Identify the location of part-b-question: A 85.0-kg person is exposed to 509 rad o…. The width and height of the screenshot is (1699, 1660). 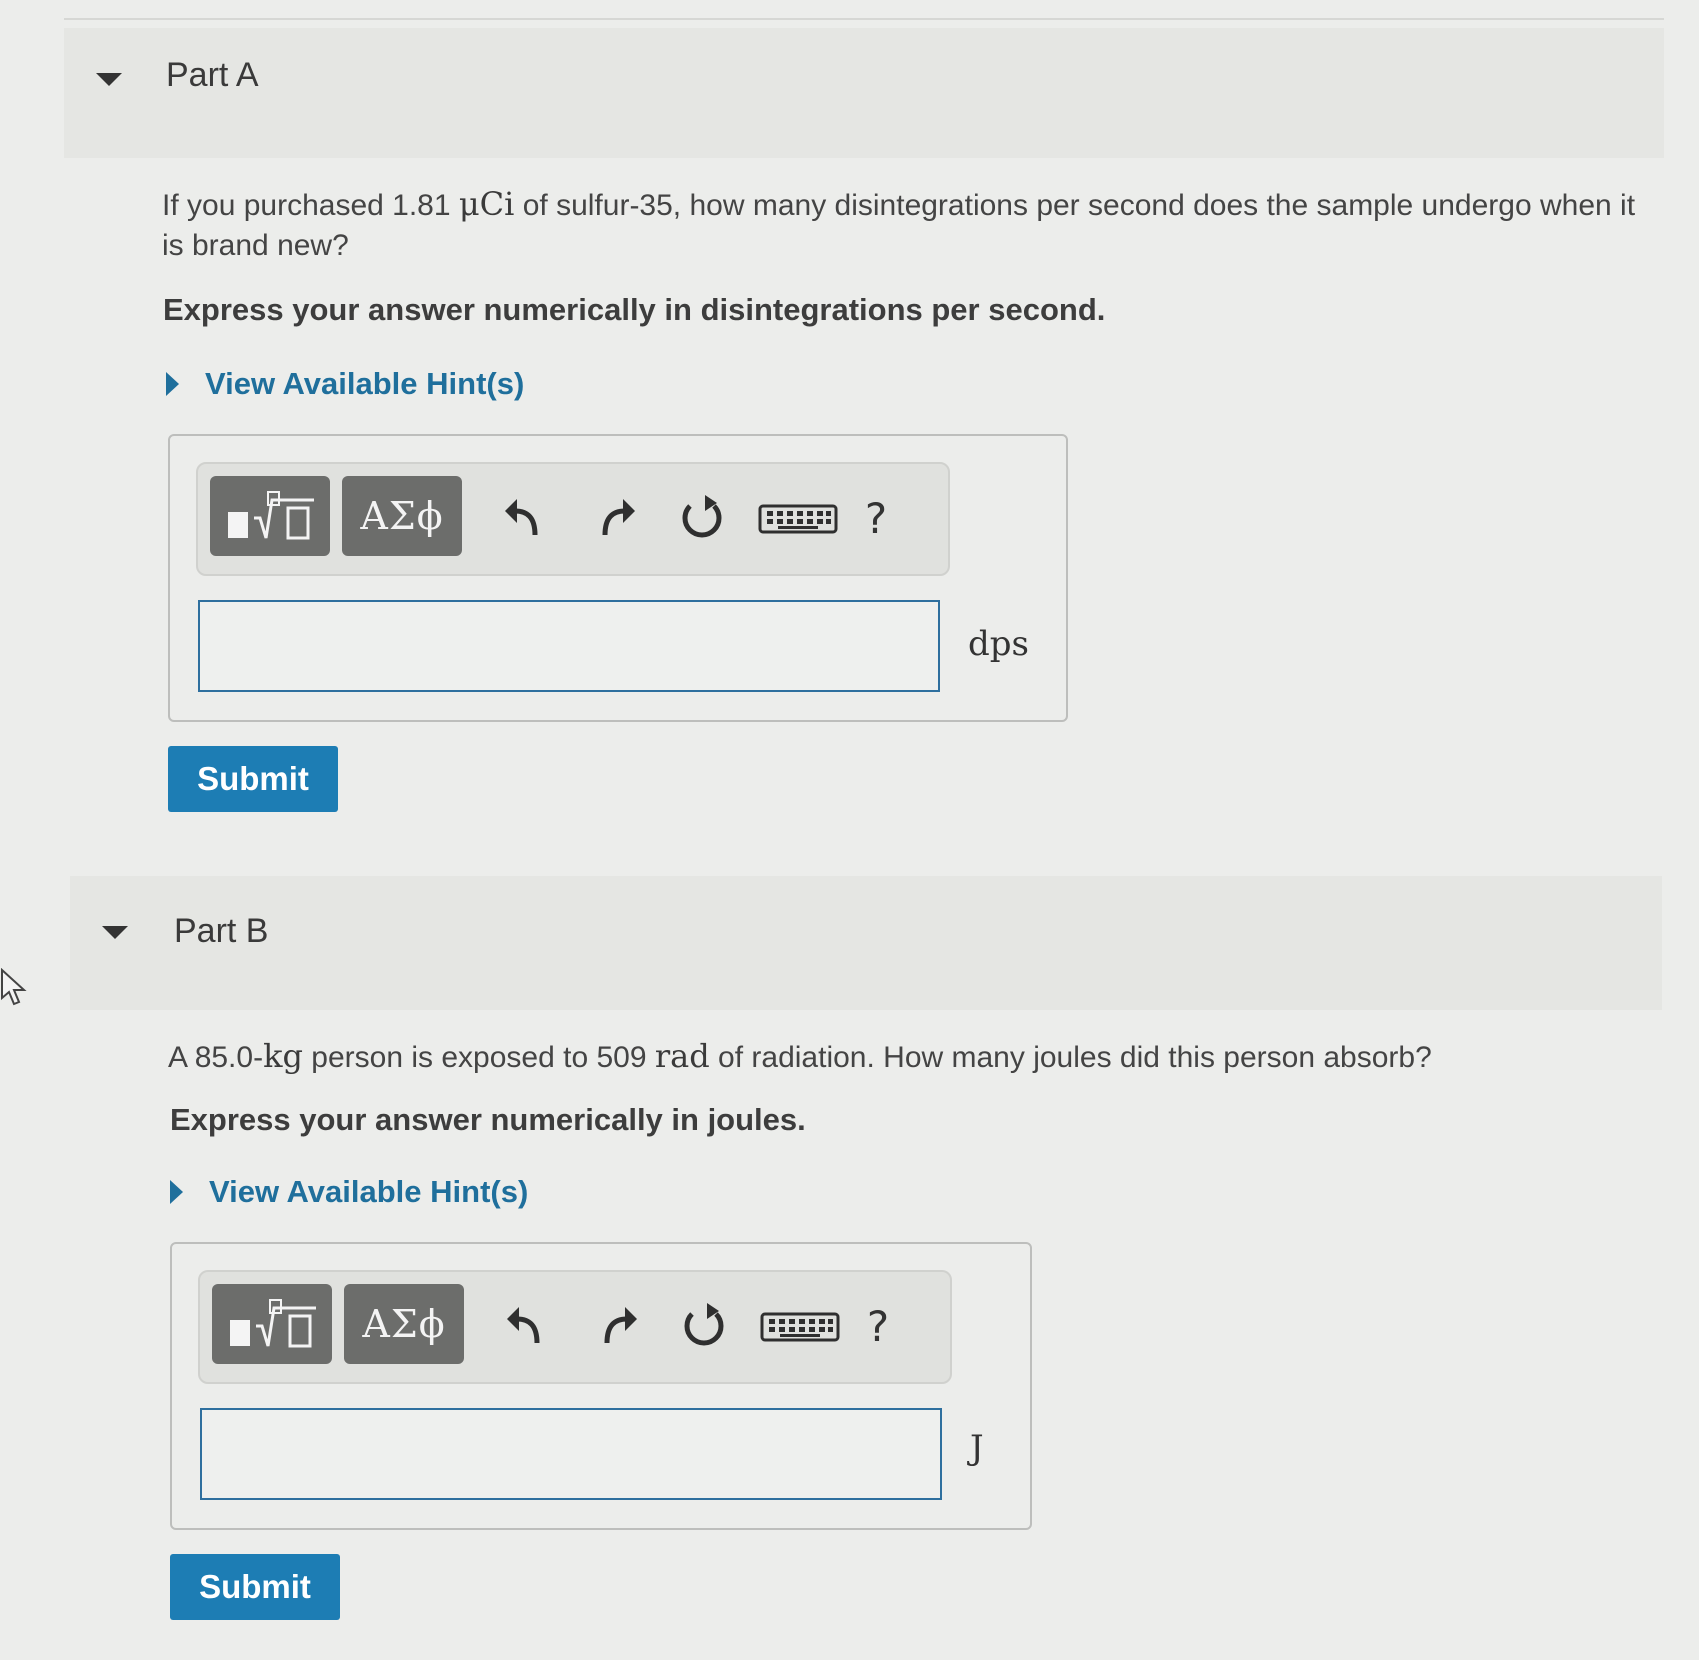
(800, 1056).